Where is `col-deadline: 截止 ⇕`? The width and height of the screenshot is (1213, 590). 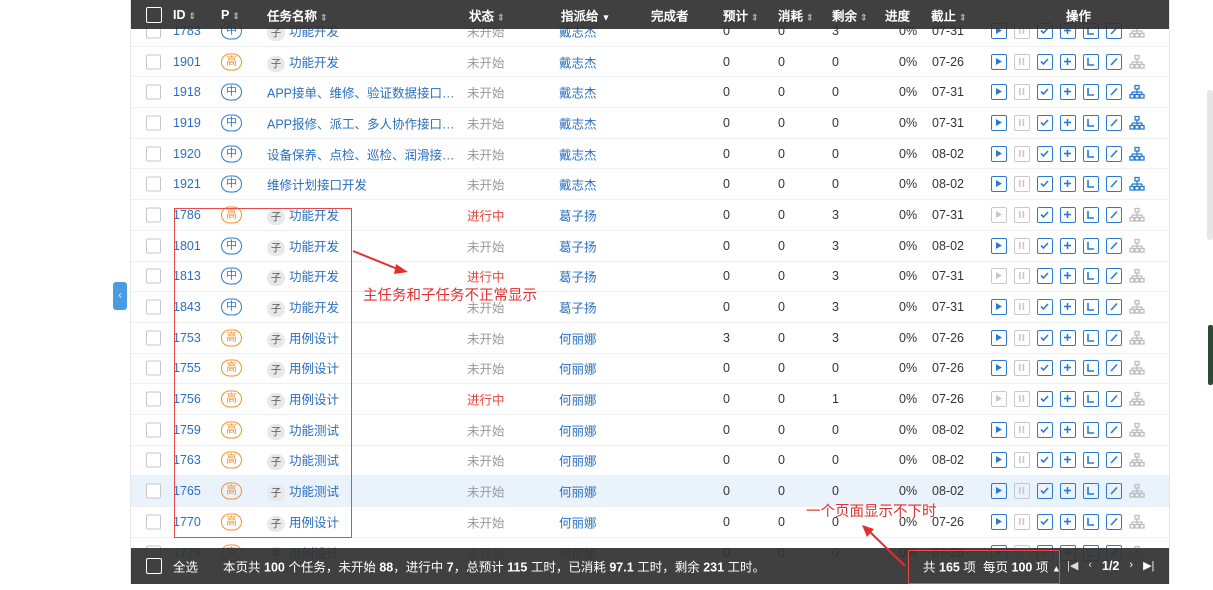
col-deadline: 截止 ⇕ is located at coordinates (949, 14).